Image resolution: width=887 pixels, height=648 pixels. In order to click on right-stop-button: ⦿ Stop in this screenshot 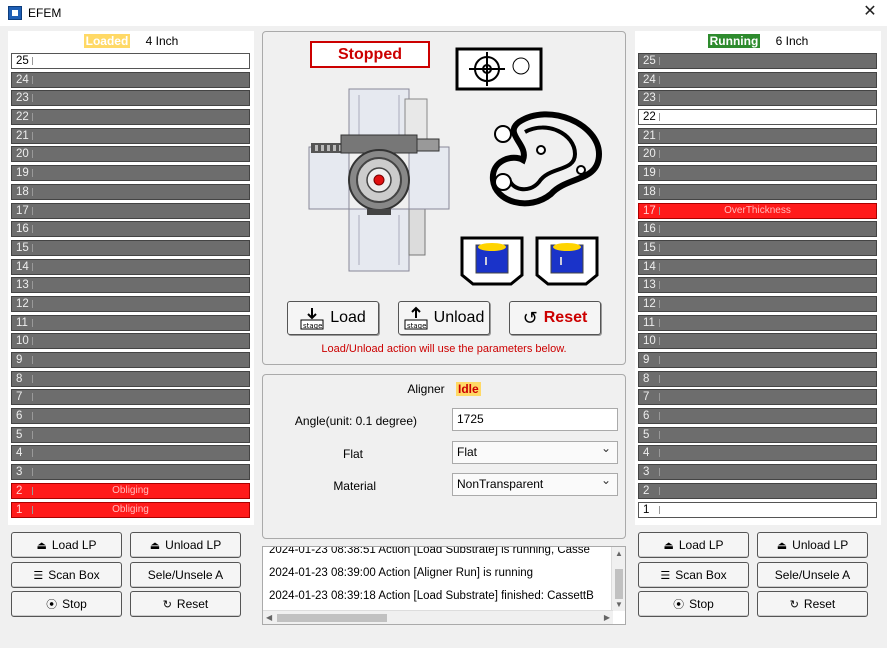, I will do `click(693, 604)`.